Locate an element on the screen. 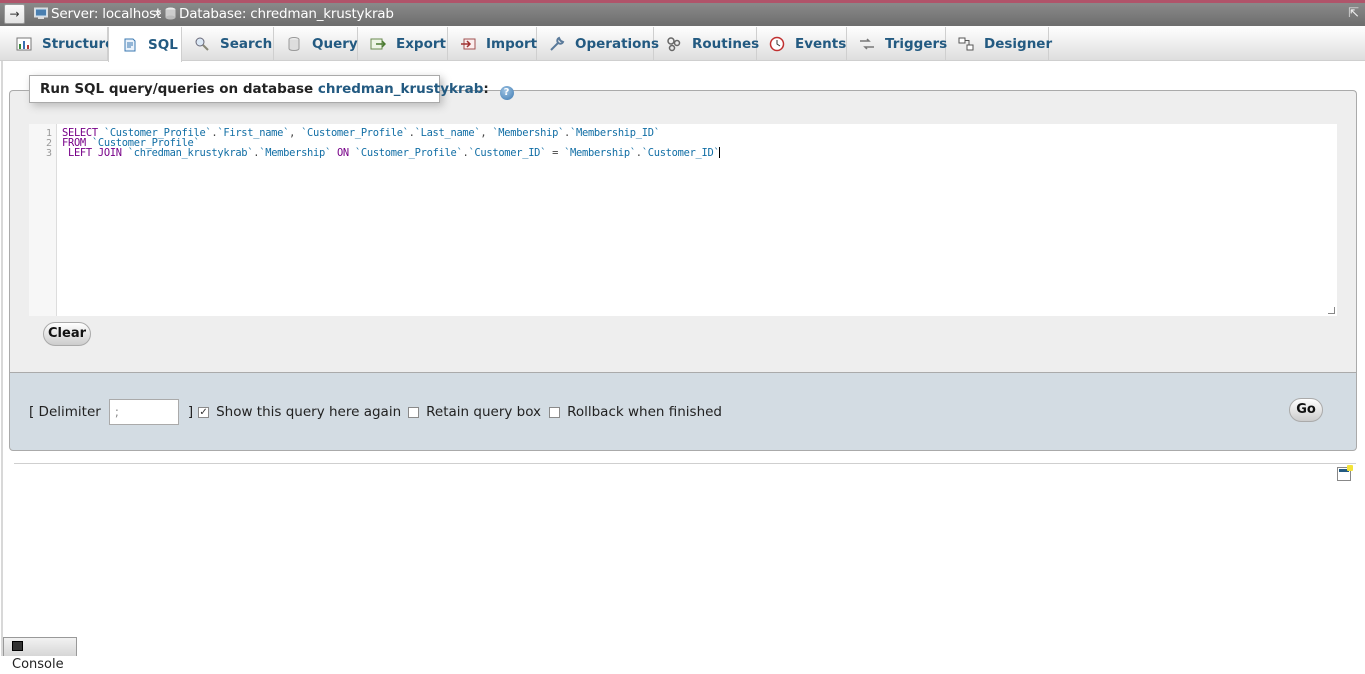 The image size is (1365, 674). tab-label: Triggers is located at coordinates (916, 44).